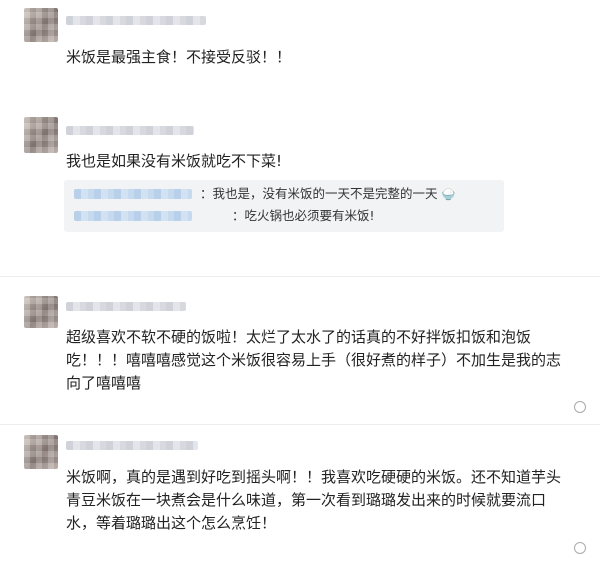 The image size is (600, 573). I want to click on comment-text-line-1: 超级喜欢不软不硬的饭啦！太烂了太水了的话真的不好拌饭扣饭和泡饭, so click(299, 337).